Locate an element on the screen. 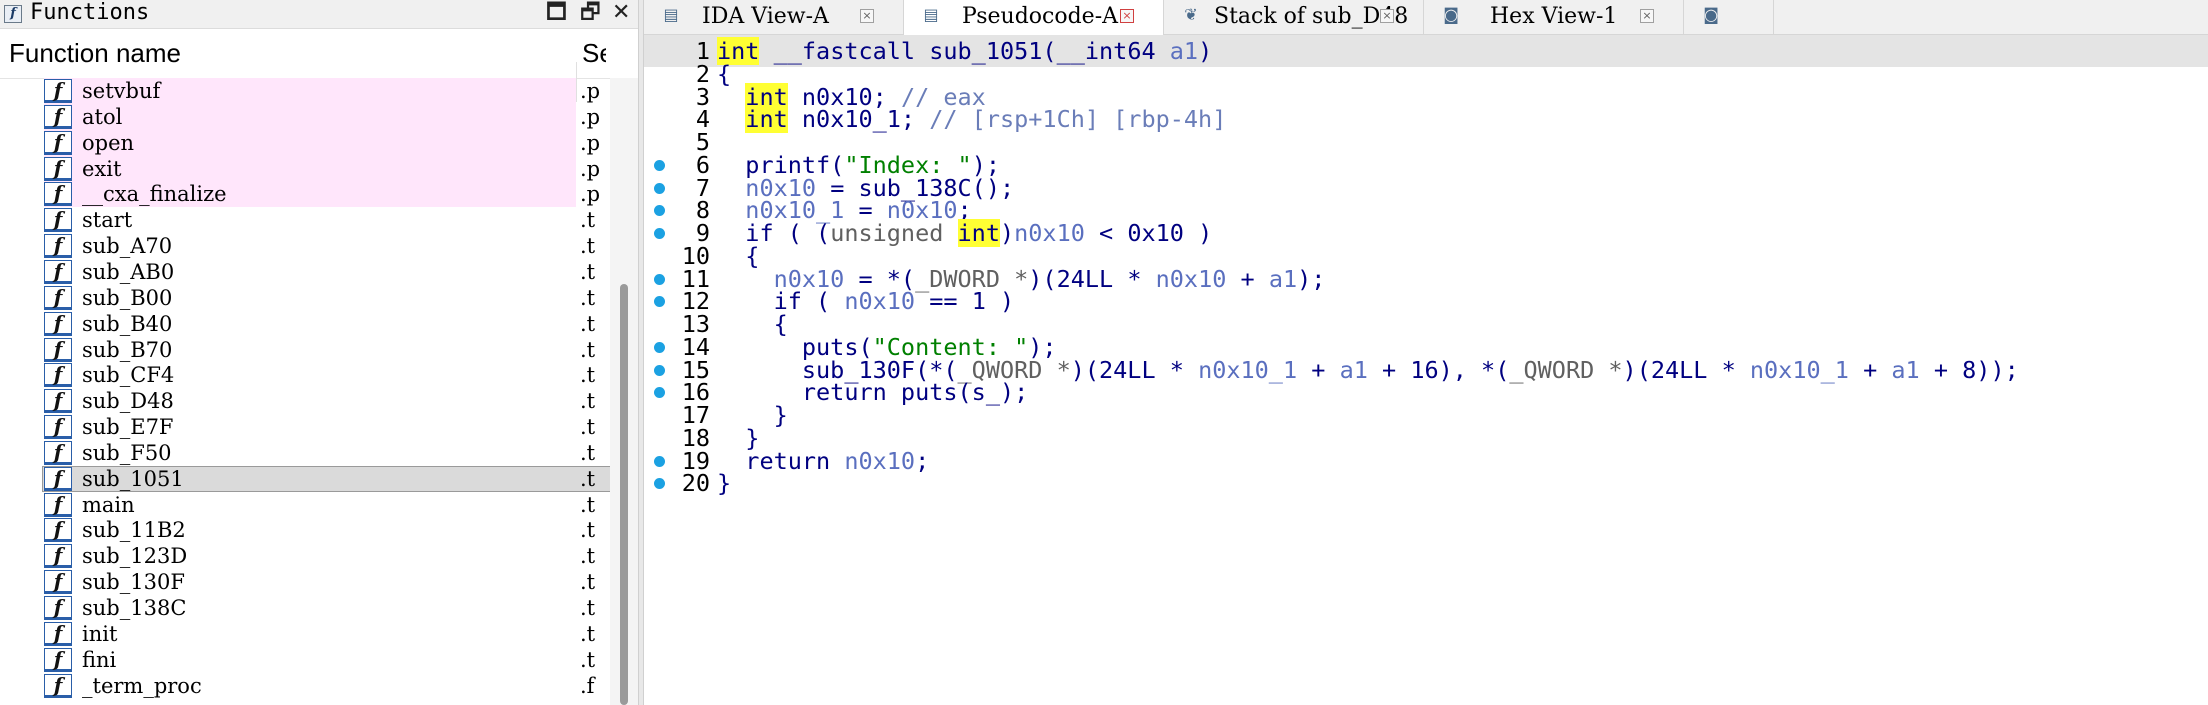 The width and height of the screenshot is (2208, 705). function-row: f fini .t is located at coordinates (305, 660).